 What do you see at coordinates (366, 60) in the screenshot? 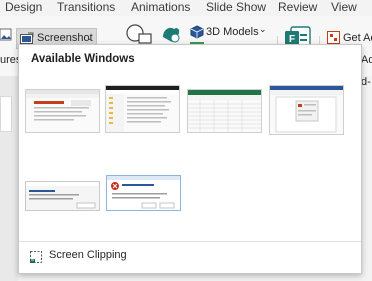
I see `my-add-ins-label: Ad` at bounding box center [366, 60].